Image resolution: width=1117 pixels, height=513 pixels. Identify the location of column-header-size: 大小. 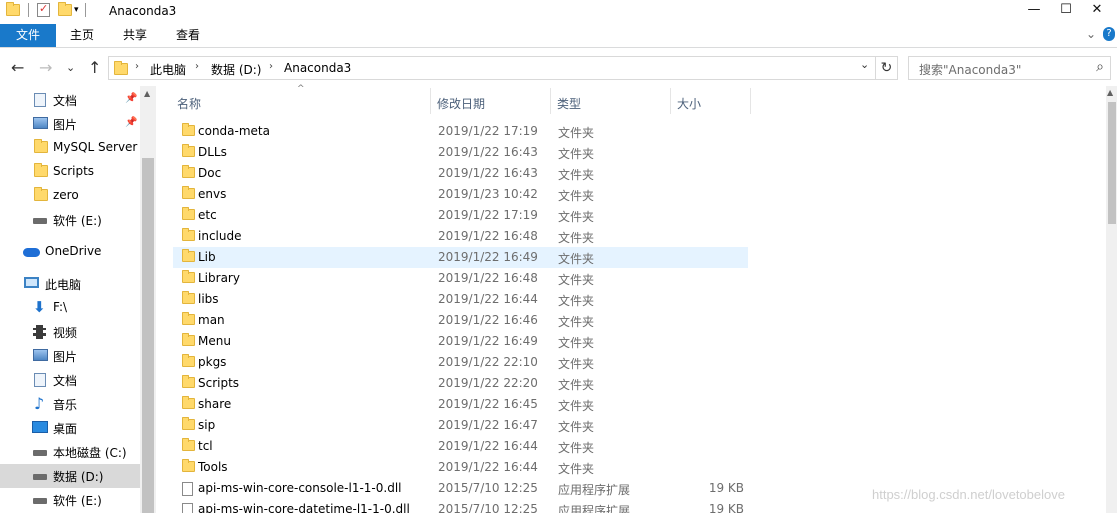
(689, 103).